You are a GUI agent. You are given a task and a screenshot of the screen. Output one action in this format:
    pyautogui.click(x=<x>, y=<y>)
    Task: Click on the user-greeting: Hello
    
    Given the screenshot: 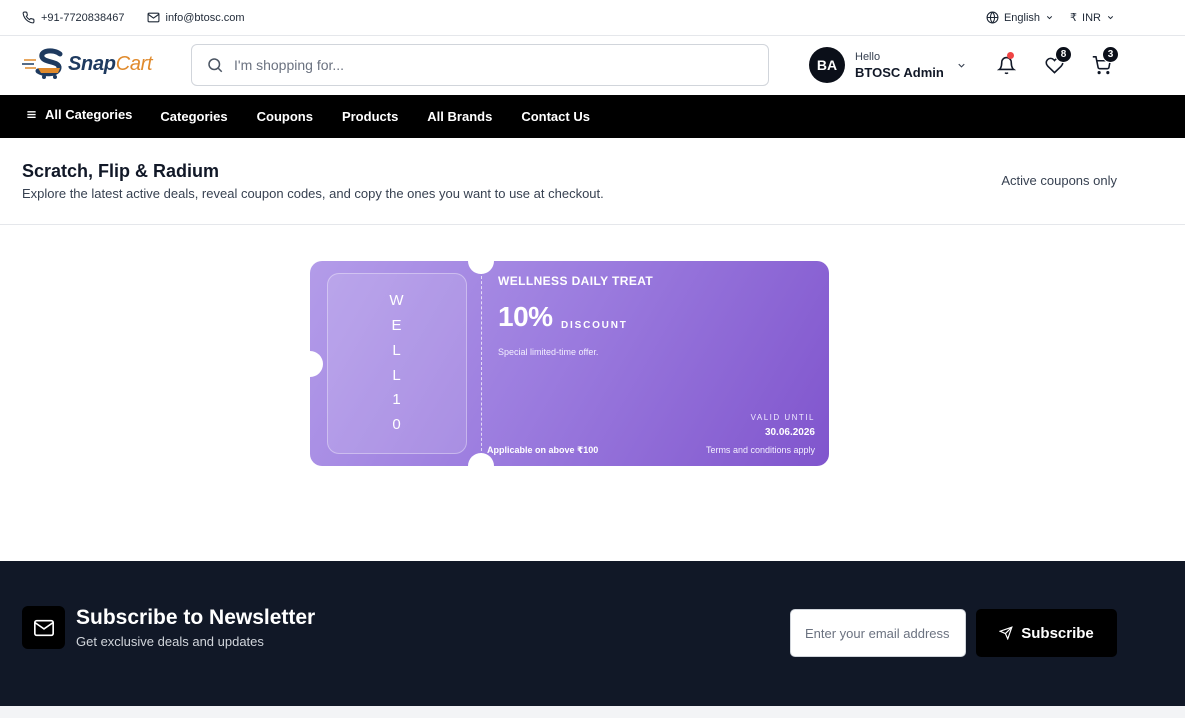 What is the action you would take?
    pyautogui.click(x=868, y=57)
    